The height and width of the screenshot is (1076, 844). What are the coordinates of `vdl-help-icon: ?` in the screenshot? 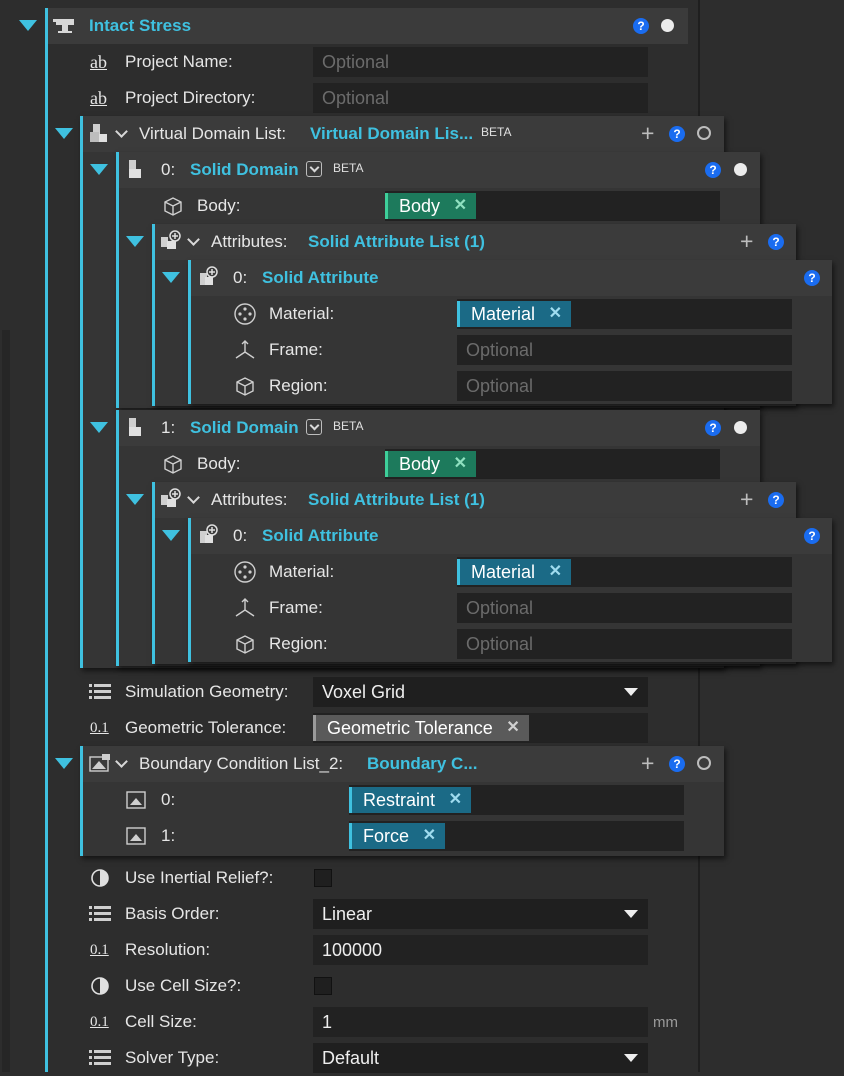 It's located at (677, 134).